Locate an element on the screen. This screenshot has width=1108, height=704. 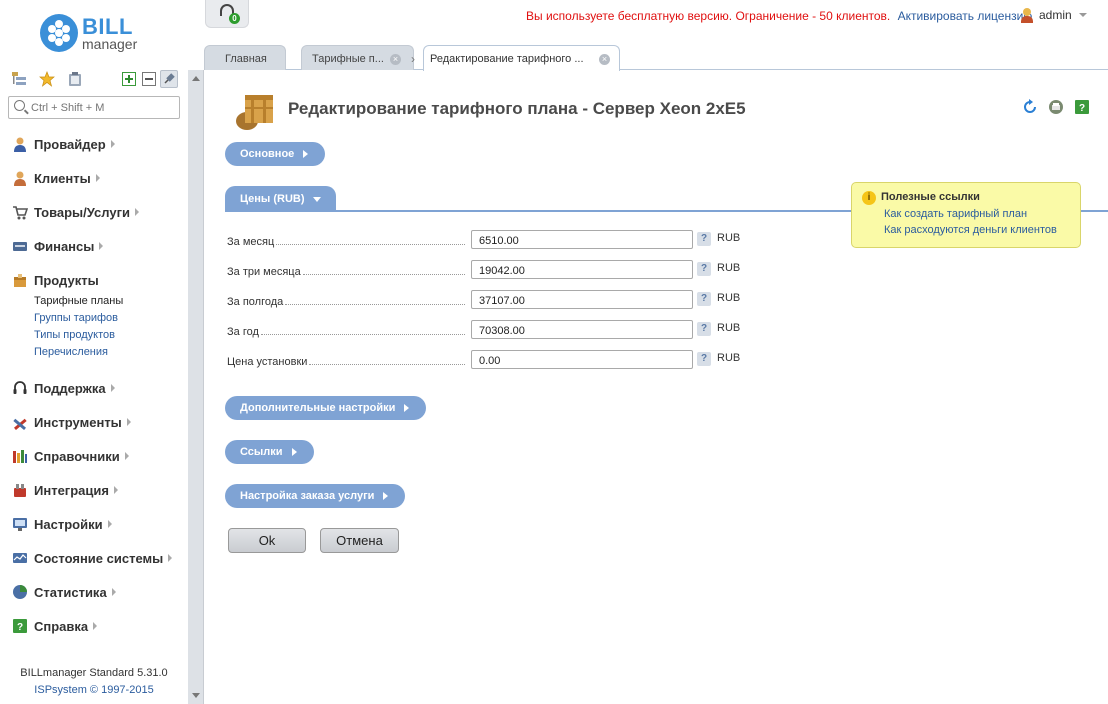
useful-link-create-plan: Как создать тарифный план is located at coordinates (955, 214).